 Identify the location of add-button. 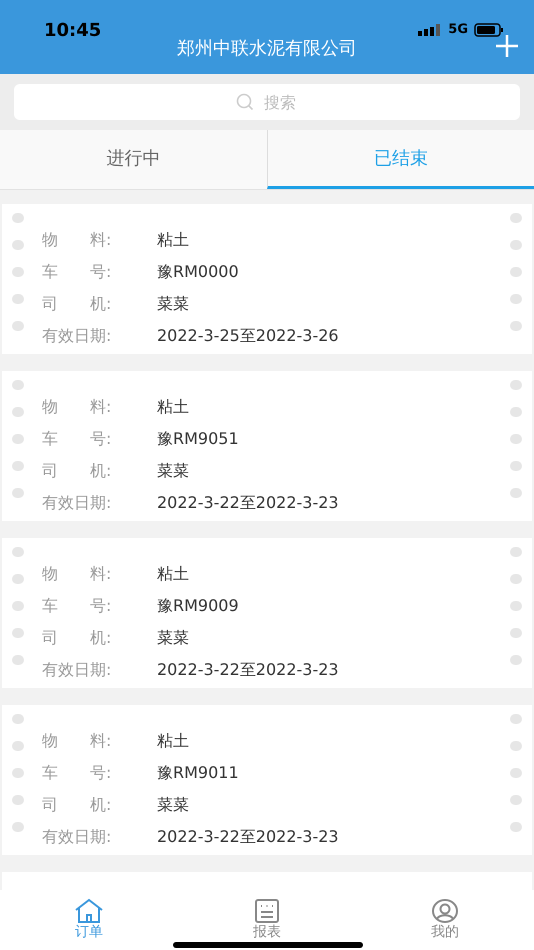
(507, 46).